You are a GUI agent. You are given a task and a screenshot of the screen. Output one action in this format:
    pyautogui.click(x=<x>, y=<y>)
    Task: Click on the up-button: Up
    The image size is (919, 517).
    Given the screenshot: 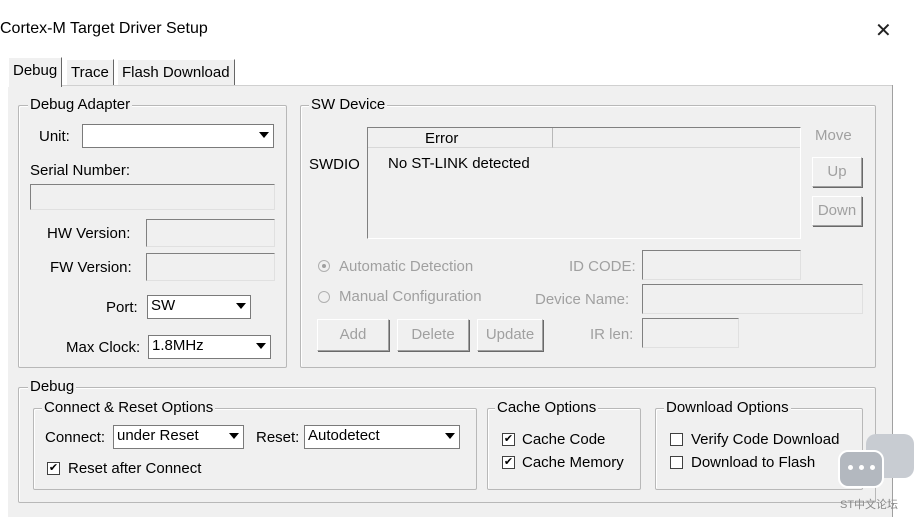 What is the action you would take?
    pyautogui.click(x=837, y=172)
    